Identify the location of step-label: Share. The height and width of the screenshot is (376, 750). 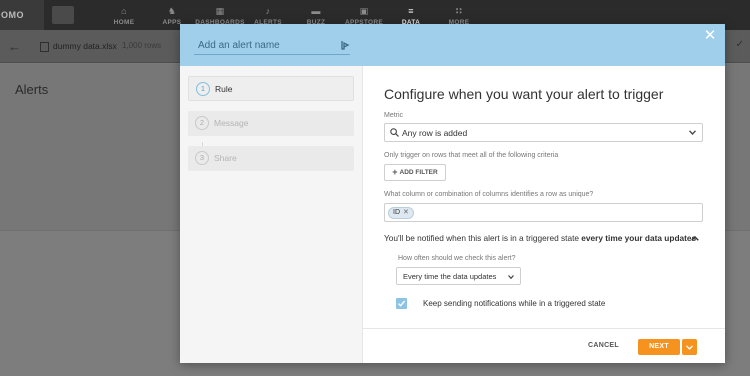
(225, 158).